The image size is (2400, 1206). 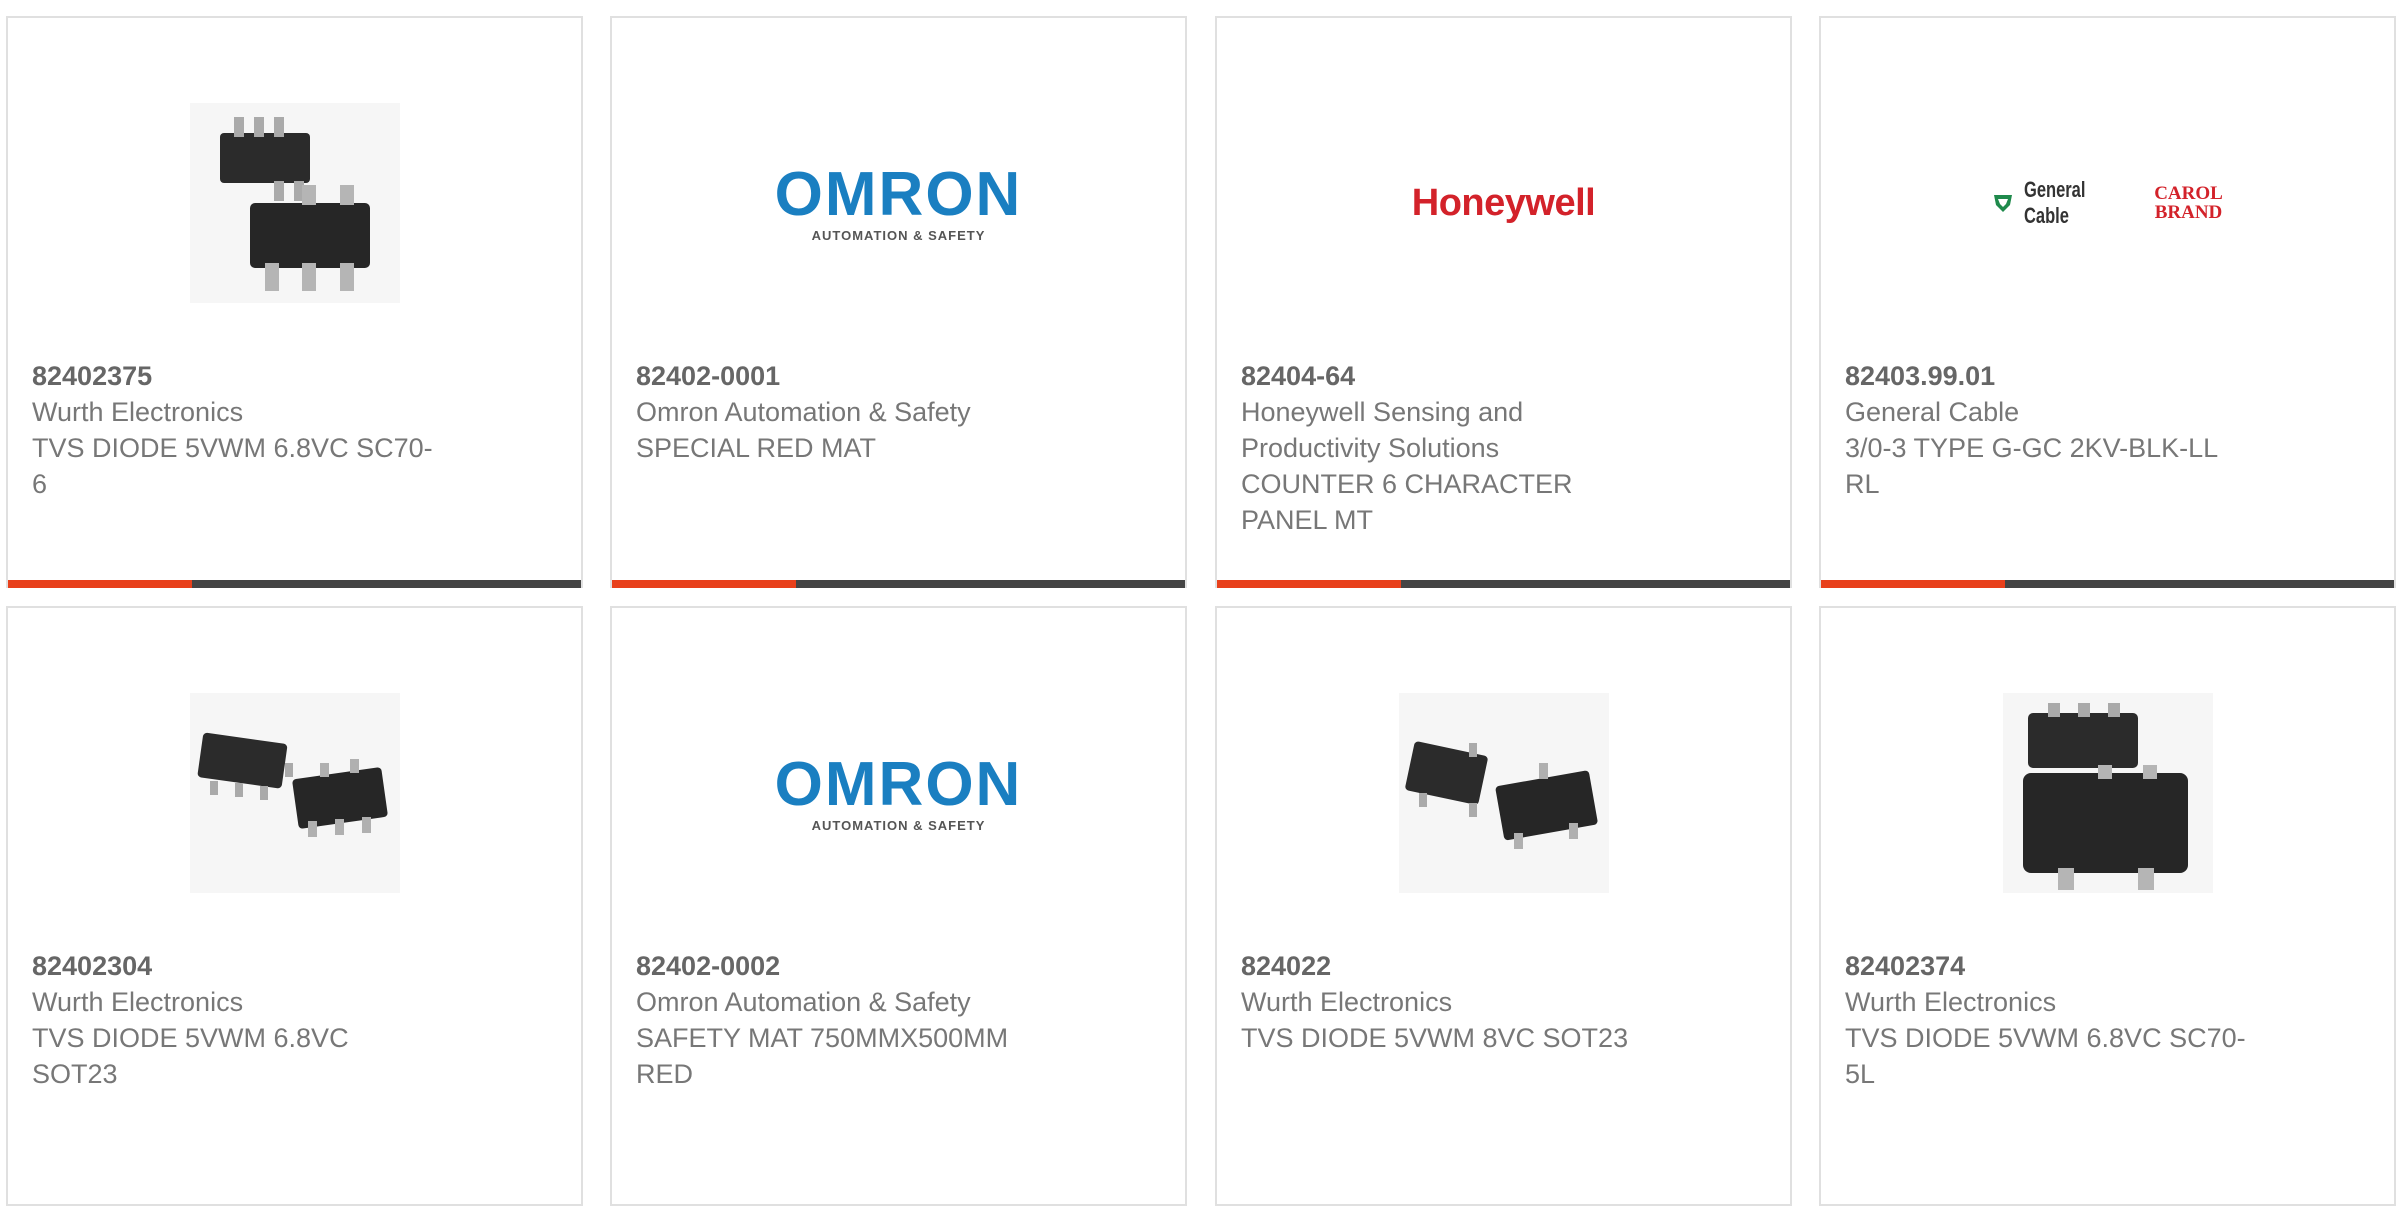 What do you see at coordinates (2188, 212) in the screenshot?
I see `brand-text: BRAND` at bounding box center [2188, 212].